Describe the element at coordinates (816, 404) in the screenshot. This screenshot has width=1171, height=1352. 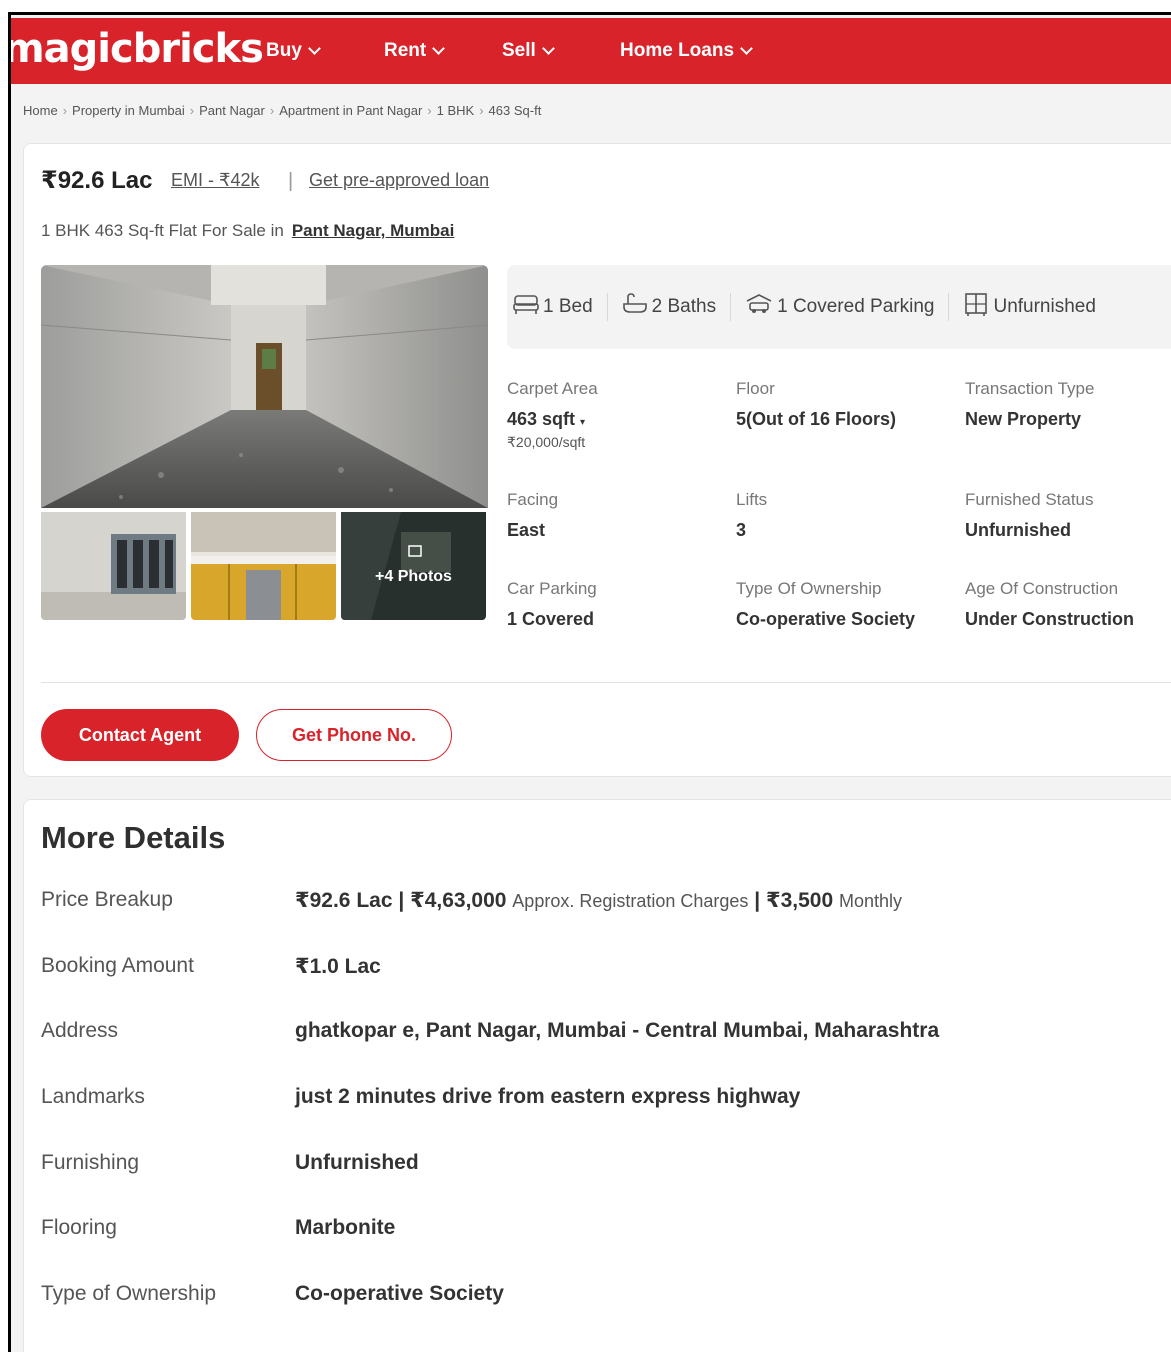
I see `attr-floor: Floor 5(Out of 16 Floors)` at that location.